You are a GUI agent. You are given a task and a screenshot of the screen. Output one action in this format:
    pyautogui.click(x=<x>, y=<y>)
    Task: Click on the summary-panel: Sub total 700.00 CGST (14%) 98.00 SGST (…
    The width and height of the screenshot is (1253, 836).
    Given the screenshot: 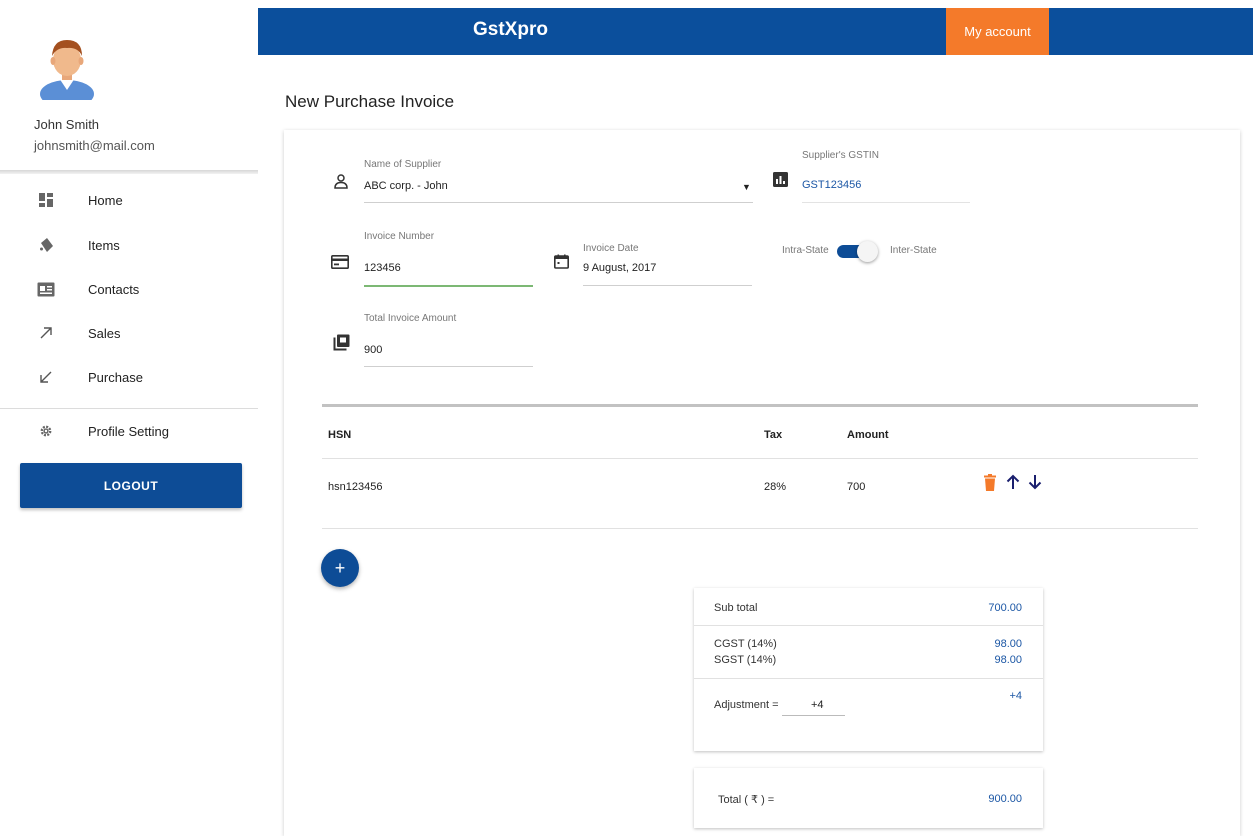 What is the action you would take?
    pyautogui.click(x=868, y=669)
    